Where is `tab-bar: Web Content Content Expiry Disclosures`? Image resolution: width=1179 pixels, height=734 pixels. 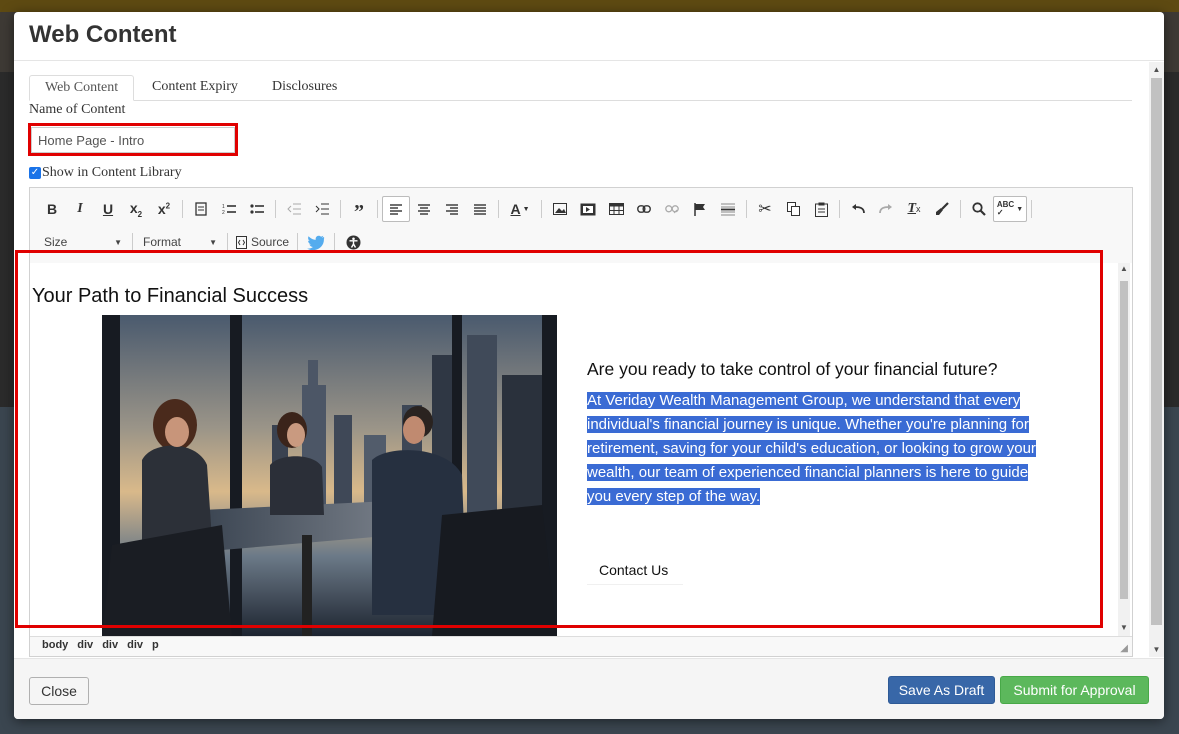
tab-bar: Web Content Content Expiry Disclosures is located at coordinates (580, 88).